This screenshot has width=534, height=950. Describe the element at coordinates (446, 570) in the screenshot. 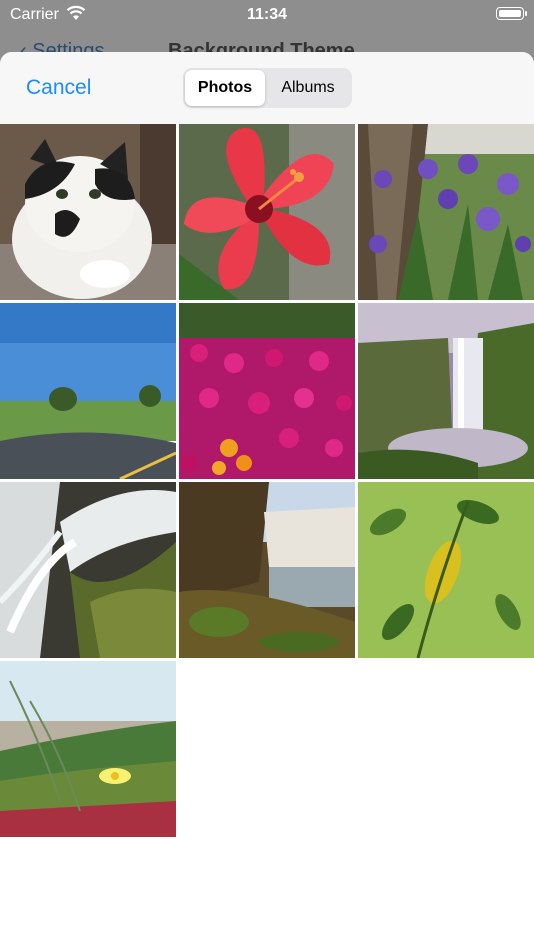

I see `photo-thumbnail-leaves` at that location.